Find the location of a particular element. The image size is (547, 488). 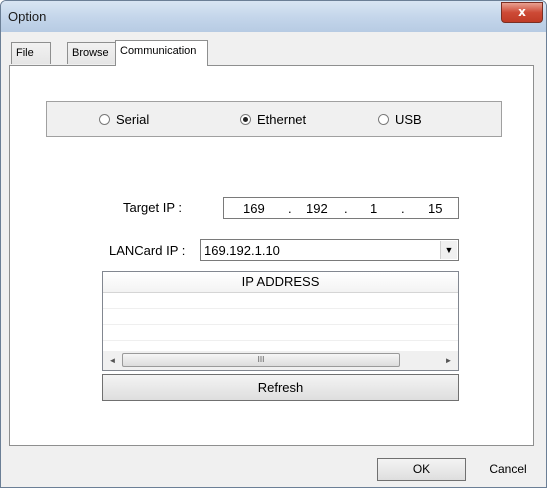

title-bar: Option x is located at coordinates (273, 16).